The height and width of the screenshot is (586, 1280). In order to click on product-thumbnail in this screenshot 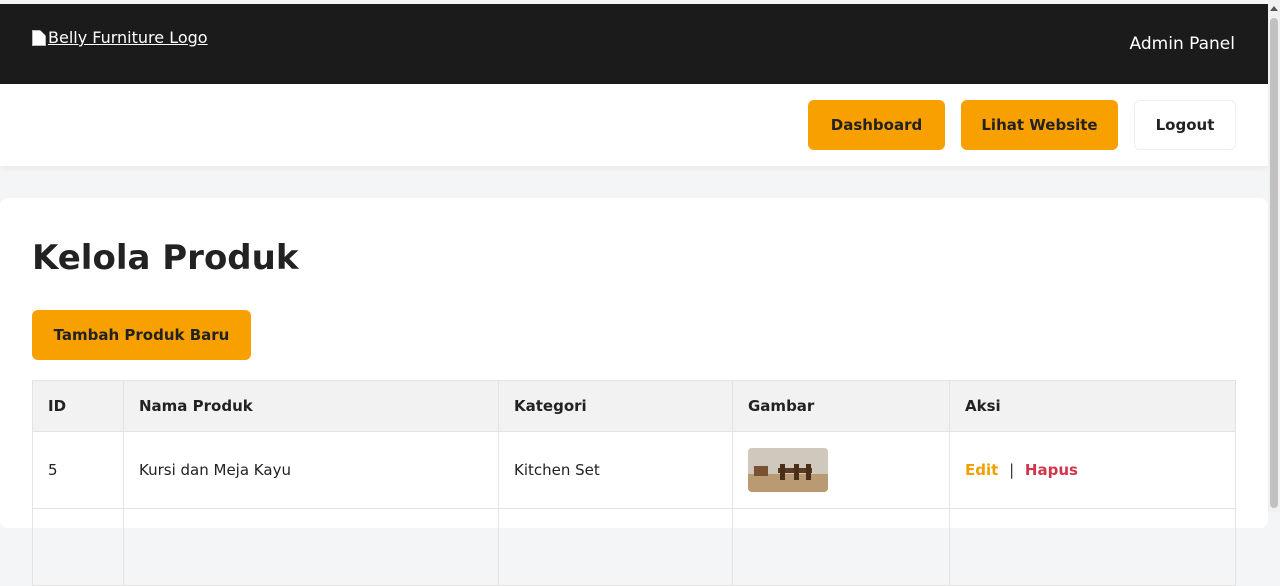, I will do `click(788, 470)`.